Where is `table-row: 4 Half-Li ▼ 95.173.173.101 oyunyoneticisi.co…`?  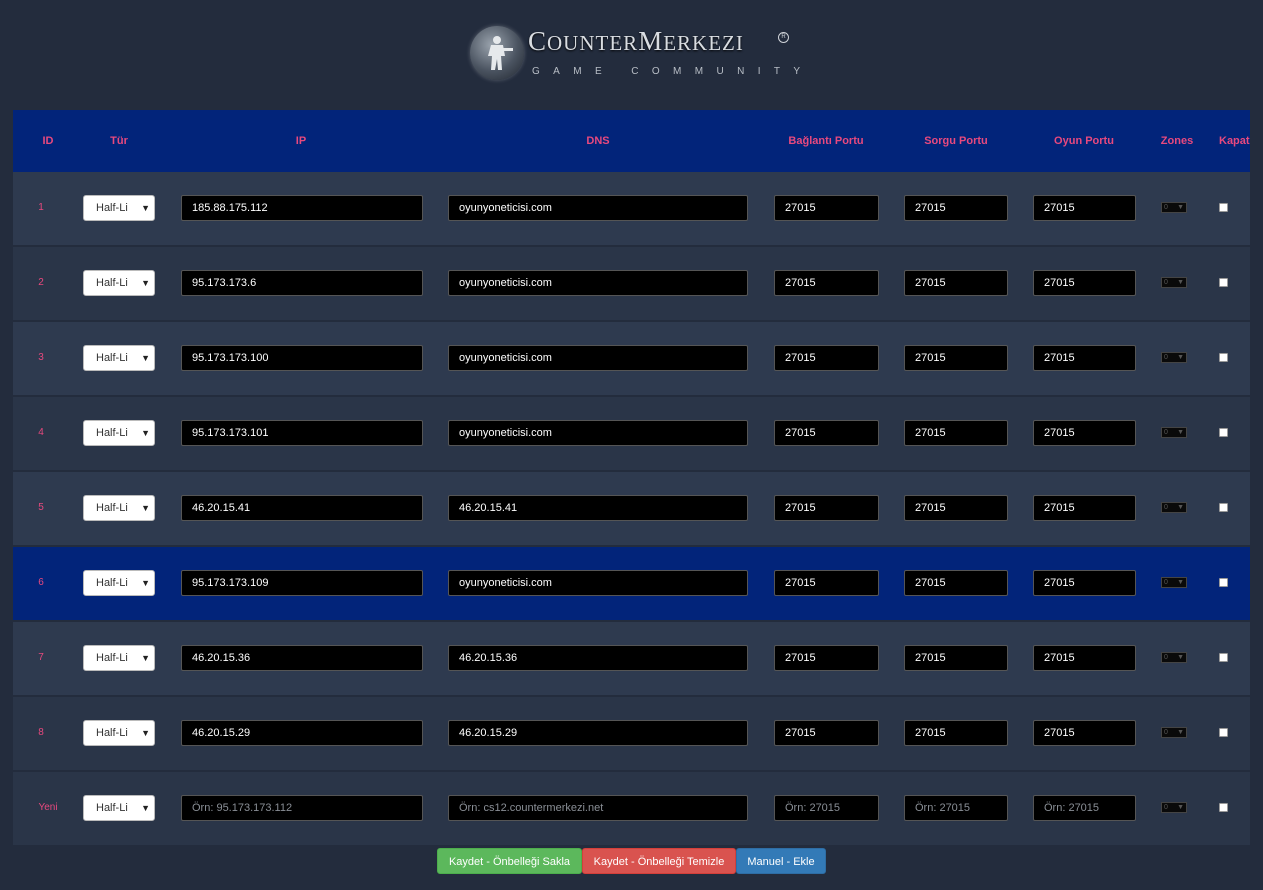
table-row: 4 Half-Li ▼ 95.173.173.101 oyunyoneticisi.co… is located at coordinates (631, 434).